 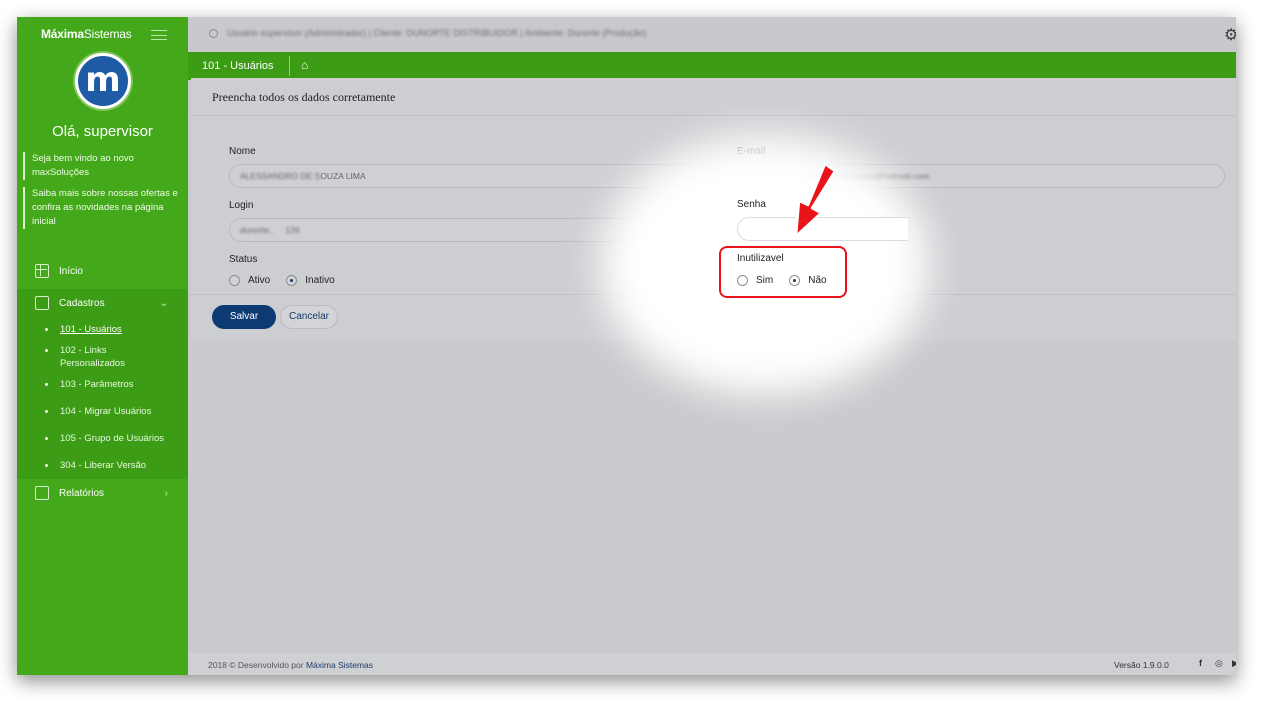 What do you see at coordinates (103, 465) in the screenshot?
I see `subitem-label: 304 - Liberar Versão` at bounding box center [103, 465].